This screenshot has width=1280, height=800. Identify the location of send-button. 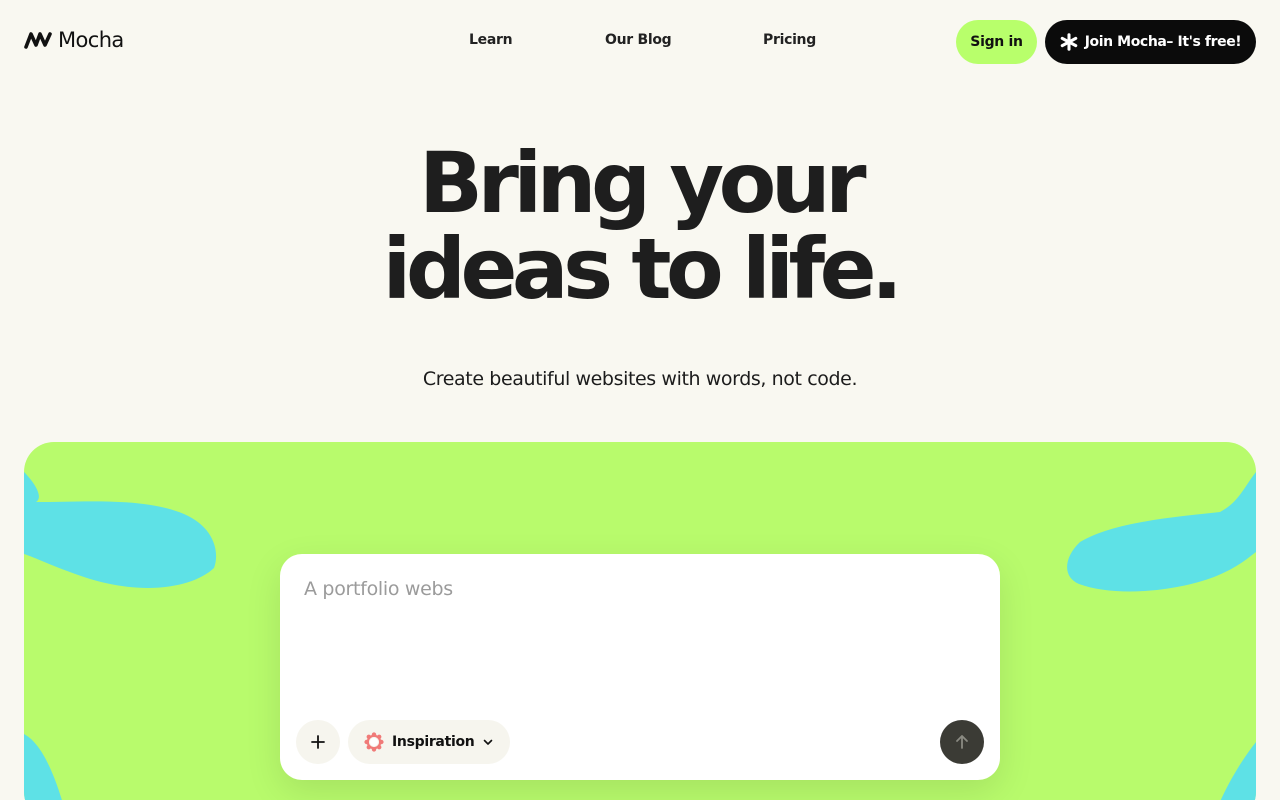
(962, 742).